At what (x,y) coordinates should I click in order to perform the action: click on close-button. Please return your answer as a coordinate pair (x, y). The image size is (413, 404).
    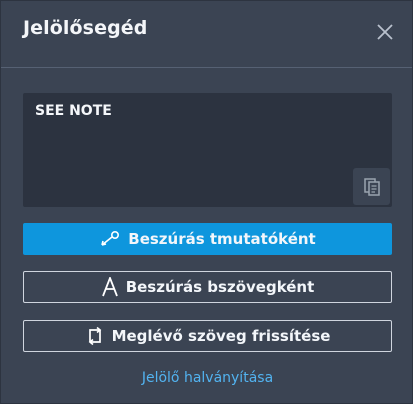
    Looking at the image, I should click on (385, 32).